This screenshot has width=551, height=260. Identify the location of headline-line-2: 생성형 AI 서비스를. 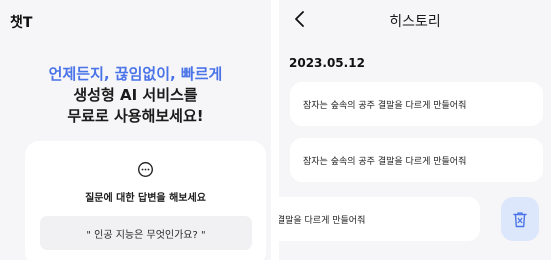
(135, 95).